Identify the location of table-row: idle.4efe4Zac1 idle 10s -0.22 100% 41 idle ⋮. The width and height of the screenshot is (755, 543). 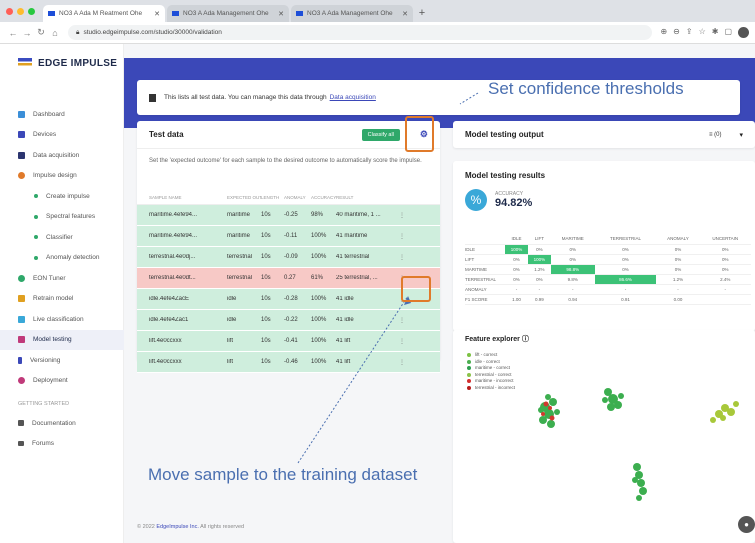
(288, 320).